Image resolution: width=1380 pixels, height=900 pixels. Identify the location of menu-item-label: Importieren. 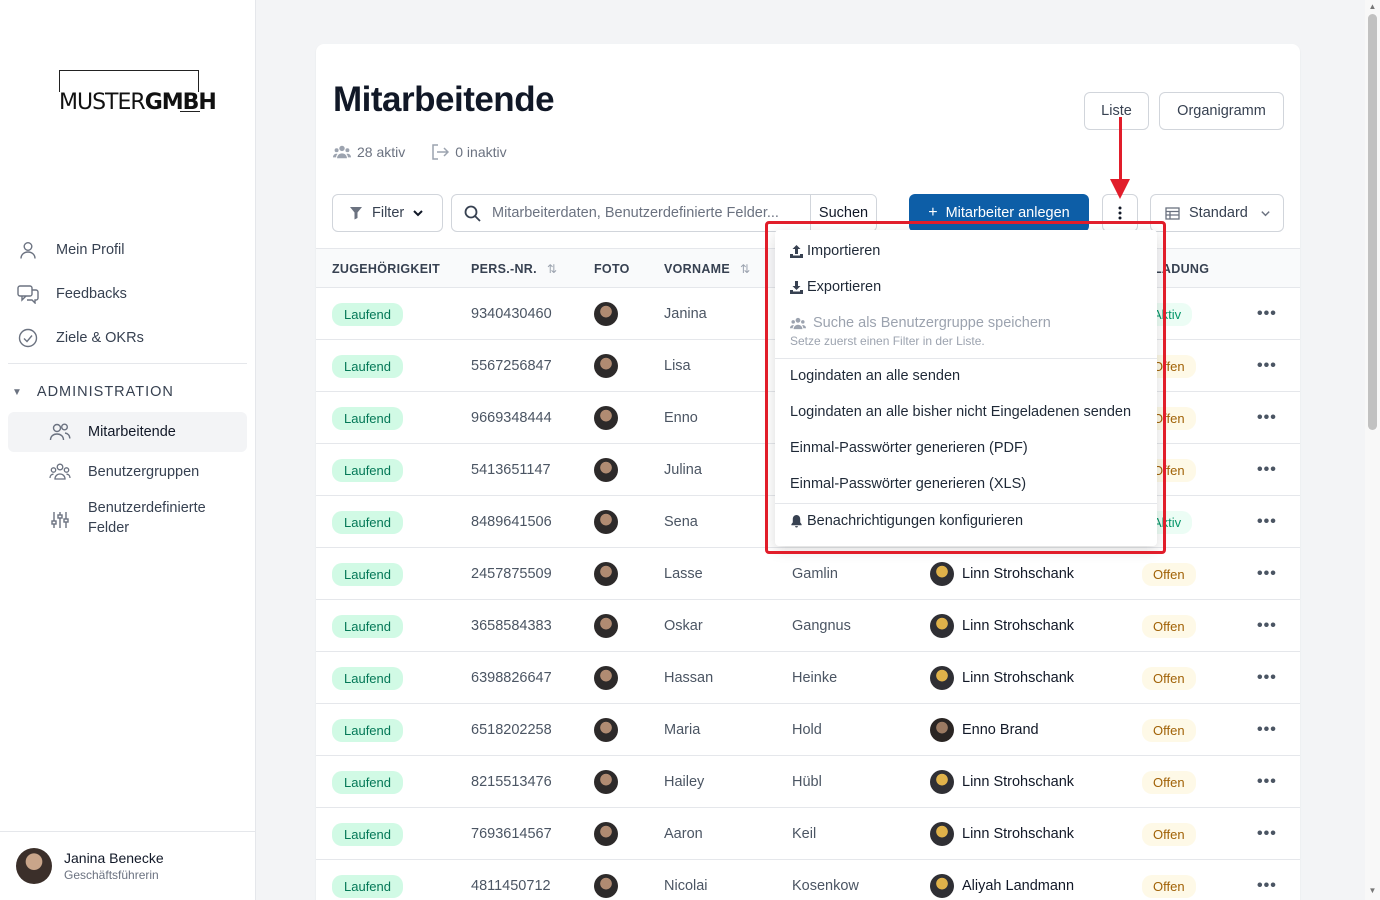
(844, 251).